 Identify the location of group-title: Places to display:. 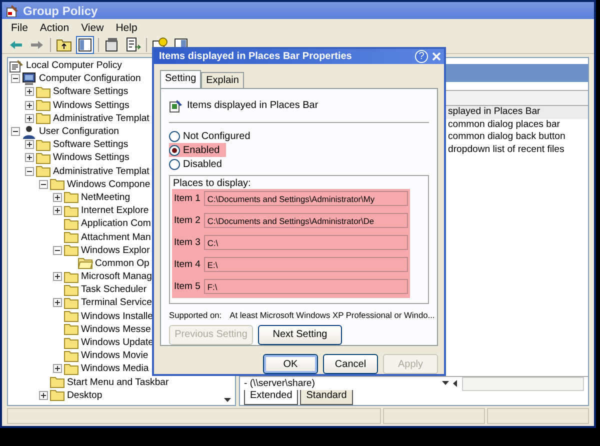
(212, 184).